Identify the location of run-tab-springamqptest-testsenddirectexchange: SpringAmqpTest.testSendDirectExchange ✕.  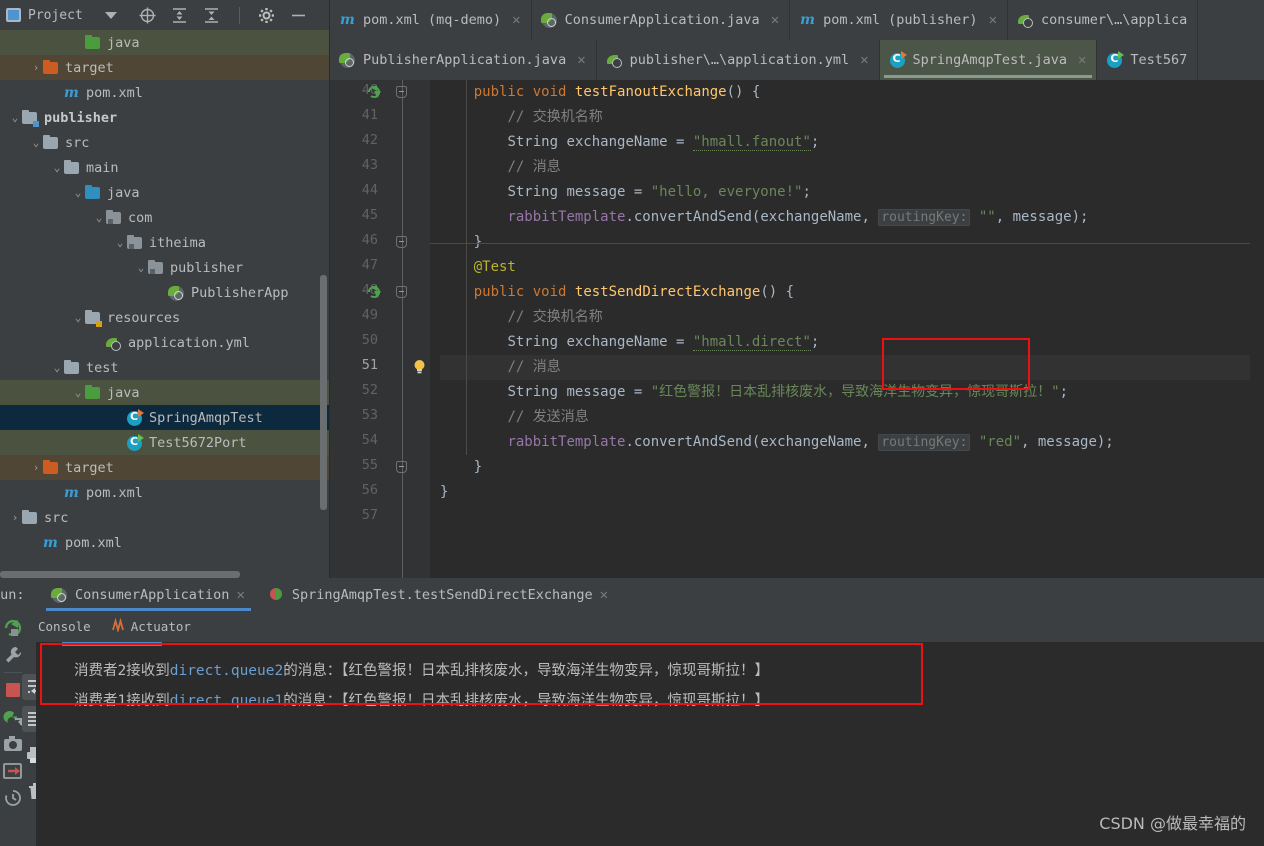
(438, 595).